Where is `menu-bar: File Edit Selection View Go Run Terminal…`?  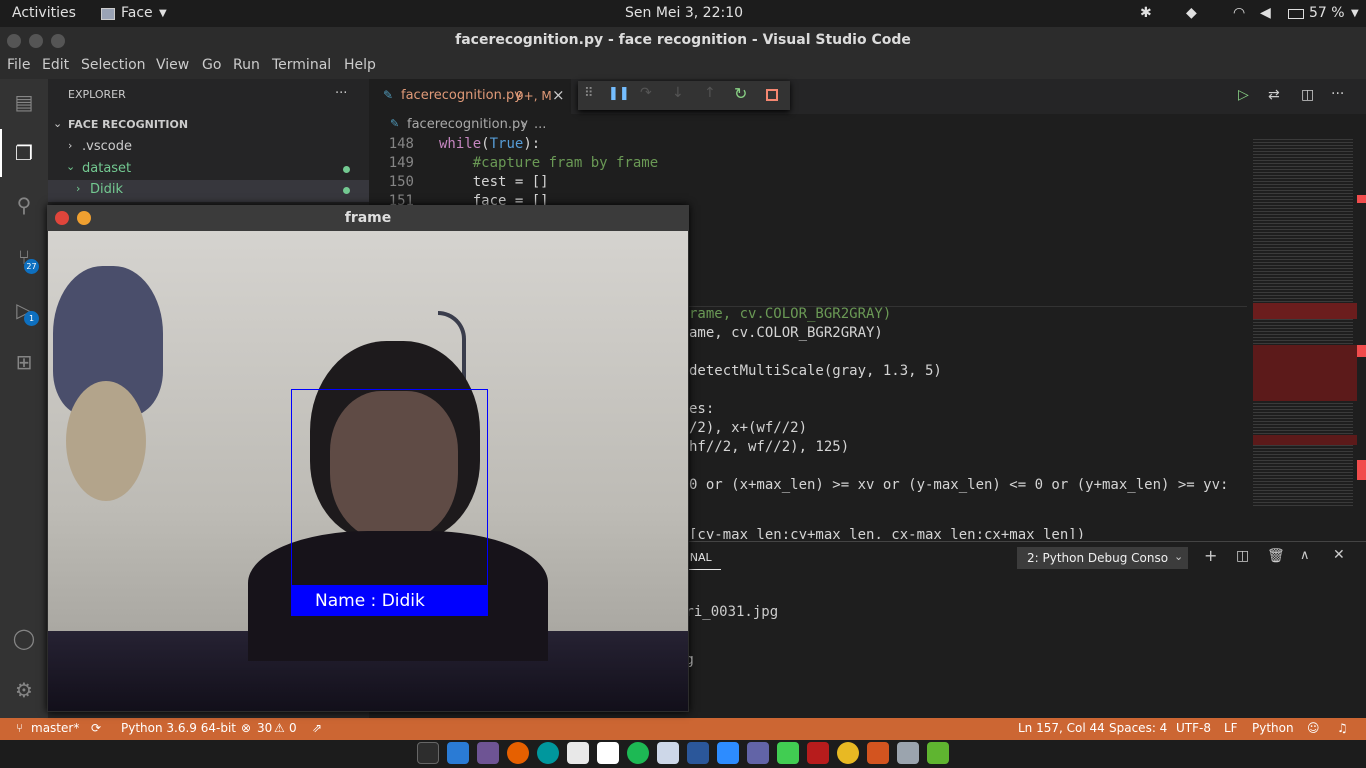 menu-bar: File Edit Selection View Go Run Terminal… is located at coordinates (683, 66).